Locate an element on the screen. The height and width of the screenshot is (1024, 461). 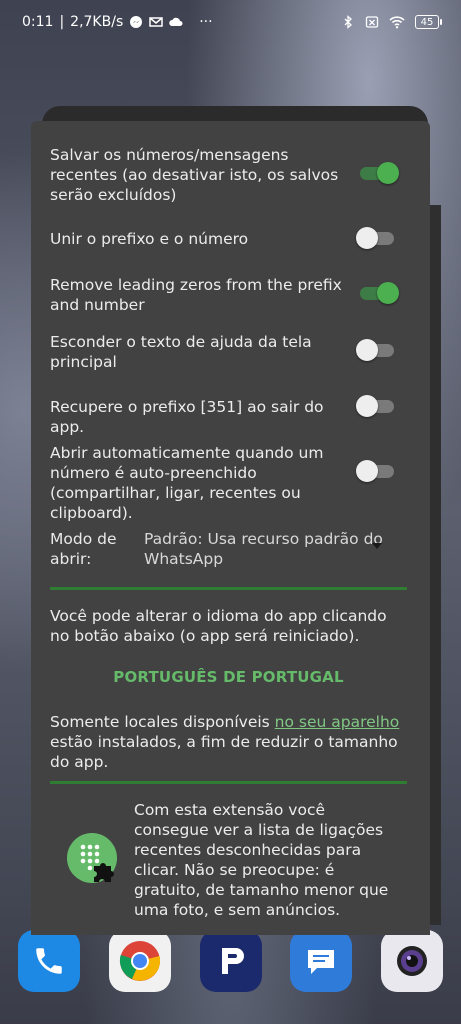
battery-icon: 45 is located at coordinates (428, 22).